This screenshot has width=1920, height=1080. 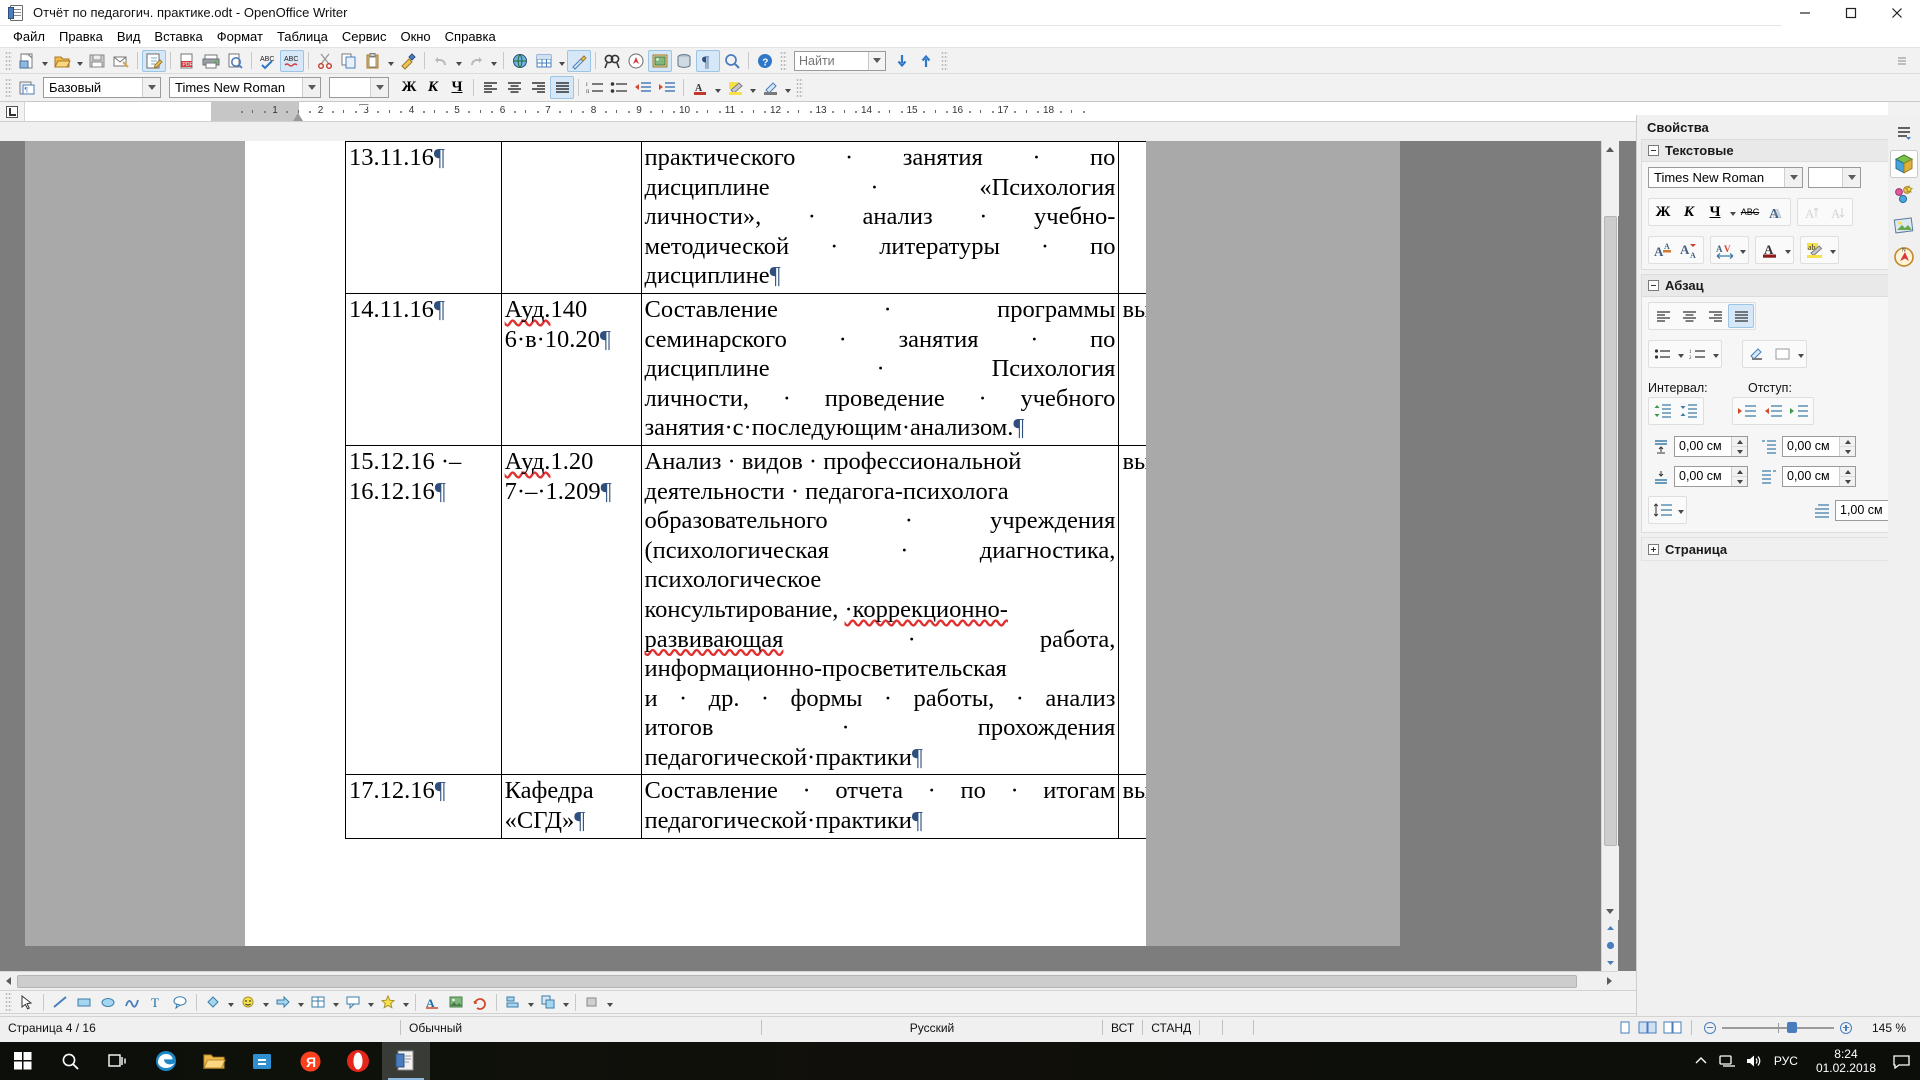 What do you see at coordinates (1904, 133) in the screenshot?
I see `sidebar-settings-icon` at bounding box center [1904, 133].